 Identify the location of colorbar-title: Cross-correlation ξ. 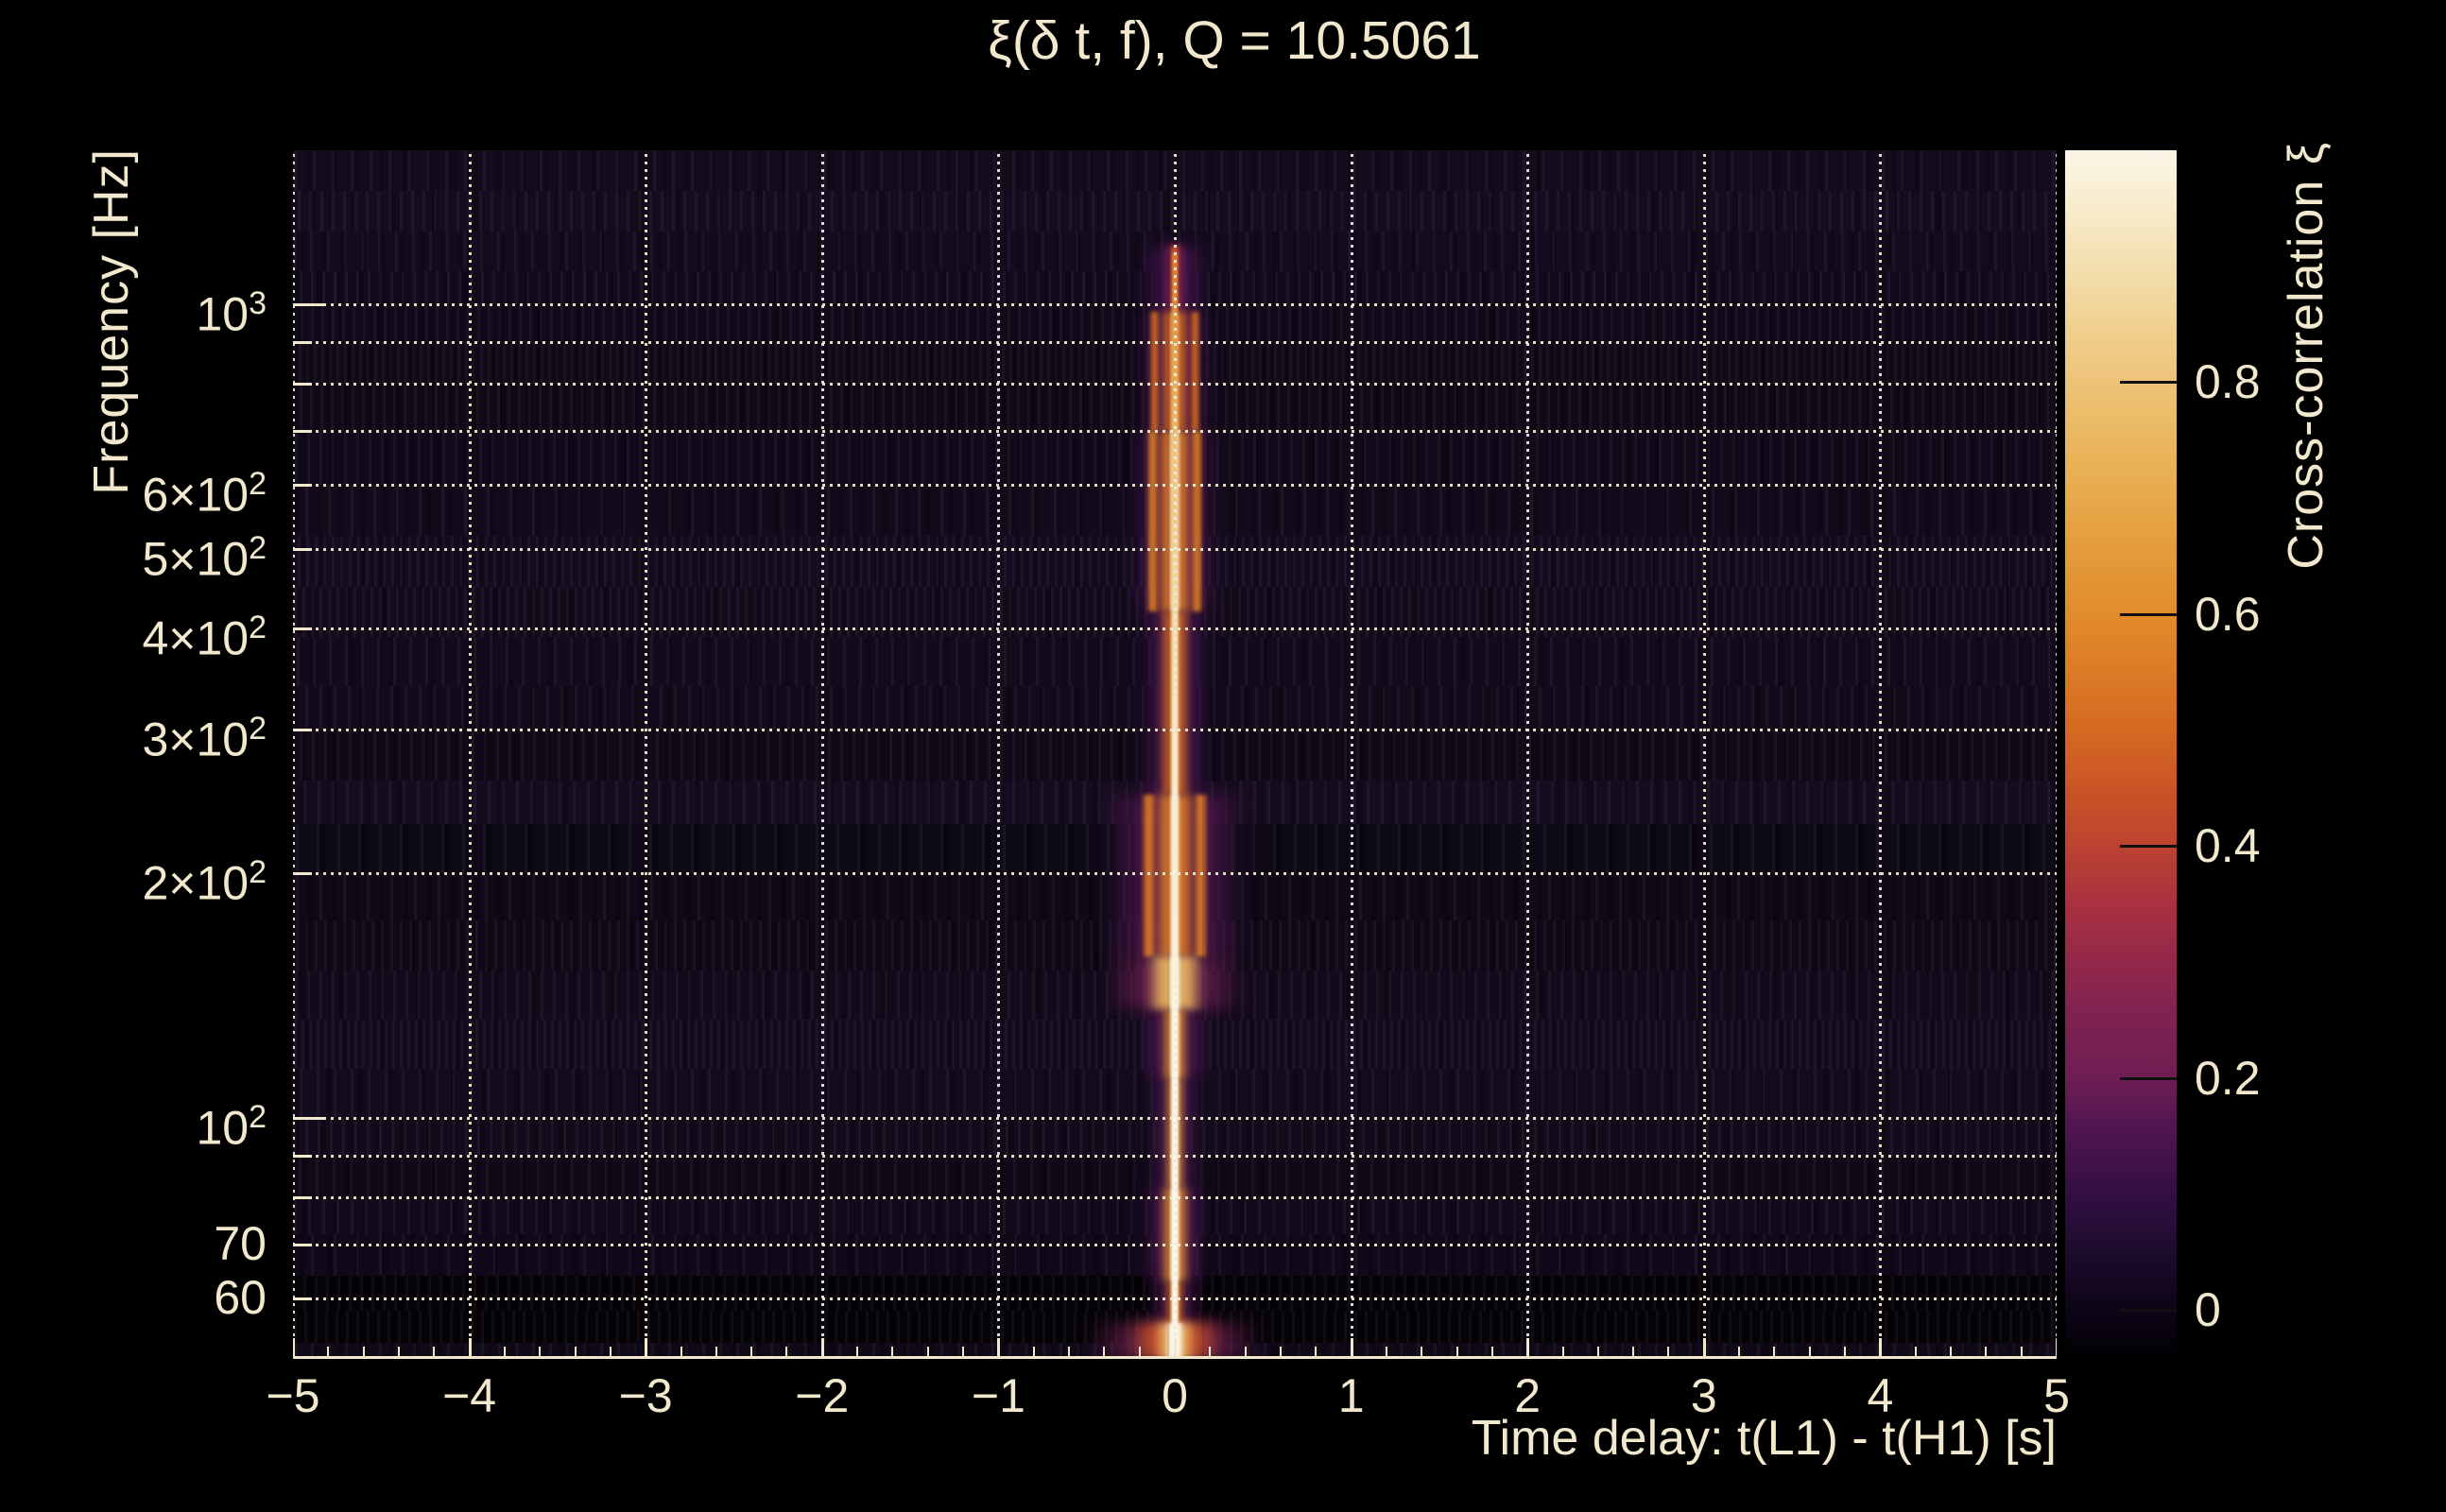
(2306, 356).